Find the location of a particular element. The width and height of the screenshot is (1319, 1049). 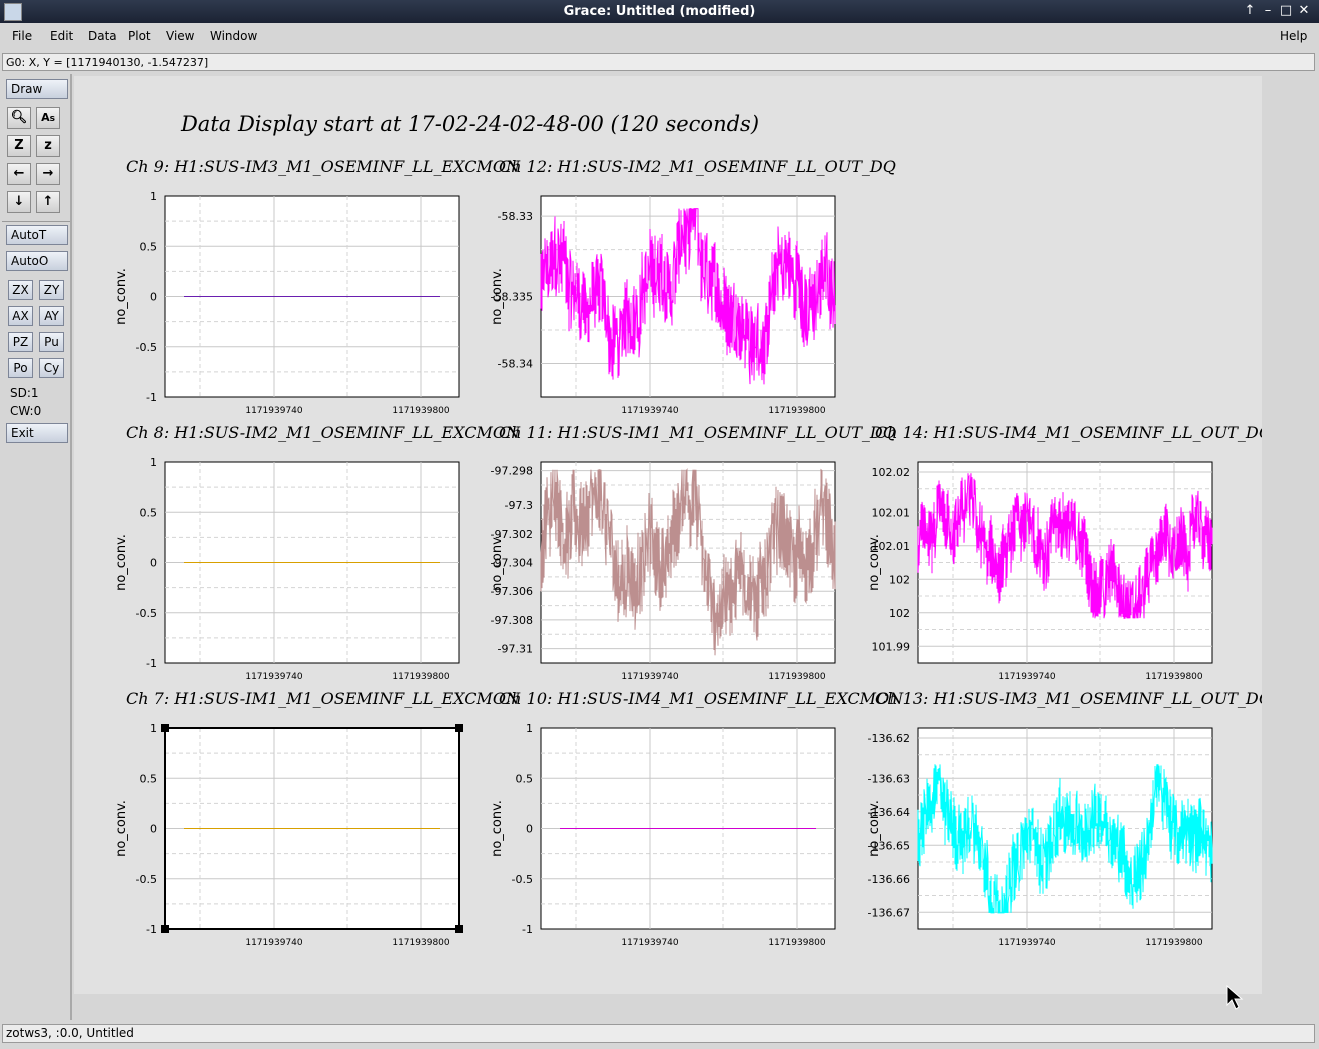

y-tick-label: -136.62 is located at coordinates (889, 738).